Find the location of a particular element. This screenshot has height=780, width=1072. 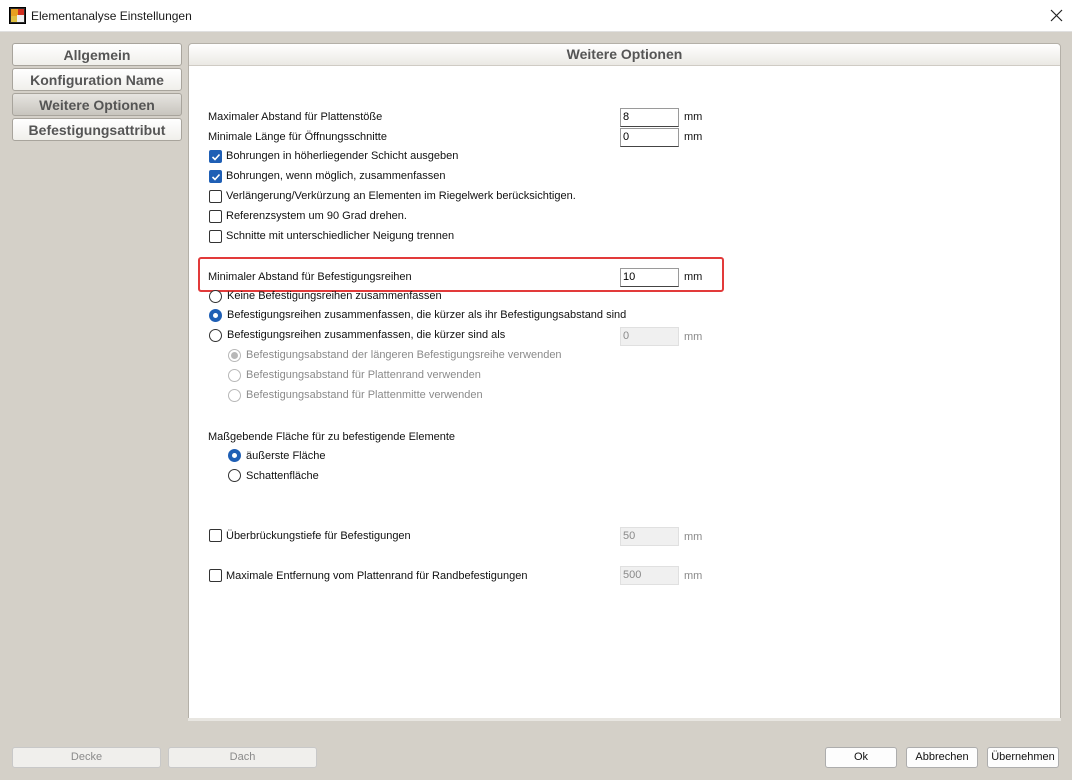

min-laenge-label: Minimale Länge für Öffnungsschnitte is located at coordinates (297, 137).